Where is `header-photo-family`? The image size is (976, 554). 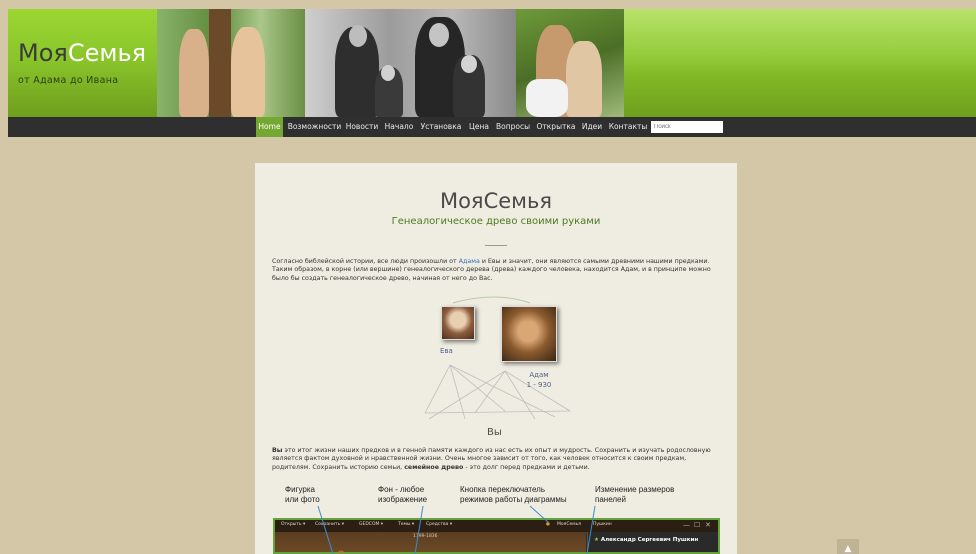 header-photo-family is located at coordinates (410, 63).